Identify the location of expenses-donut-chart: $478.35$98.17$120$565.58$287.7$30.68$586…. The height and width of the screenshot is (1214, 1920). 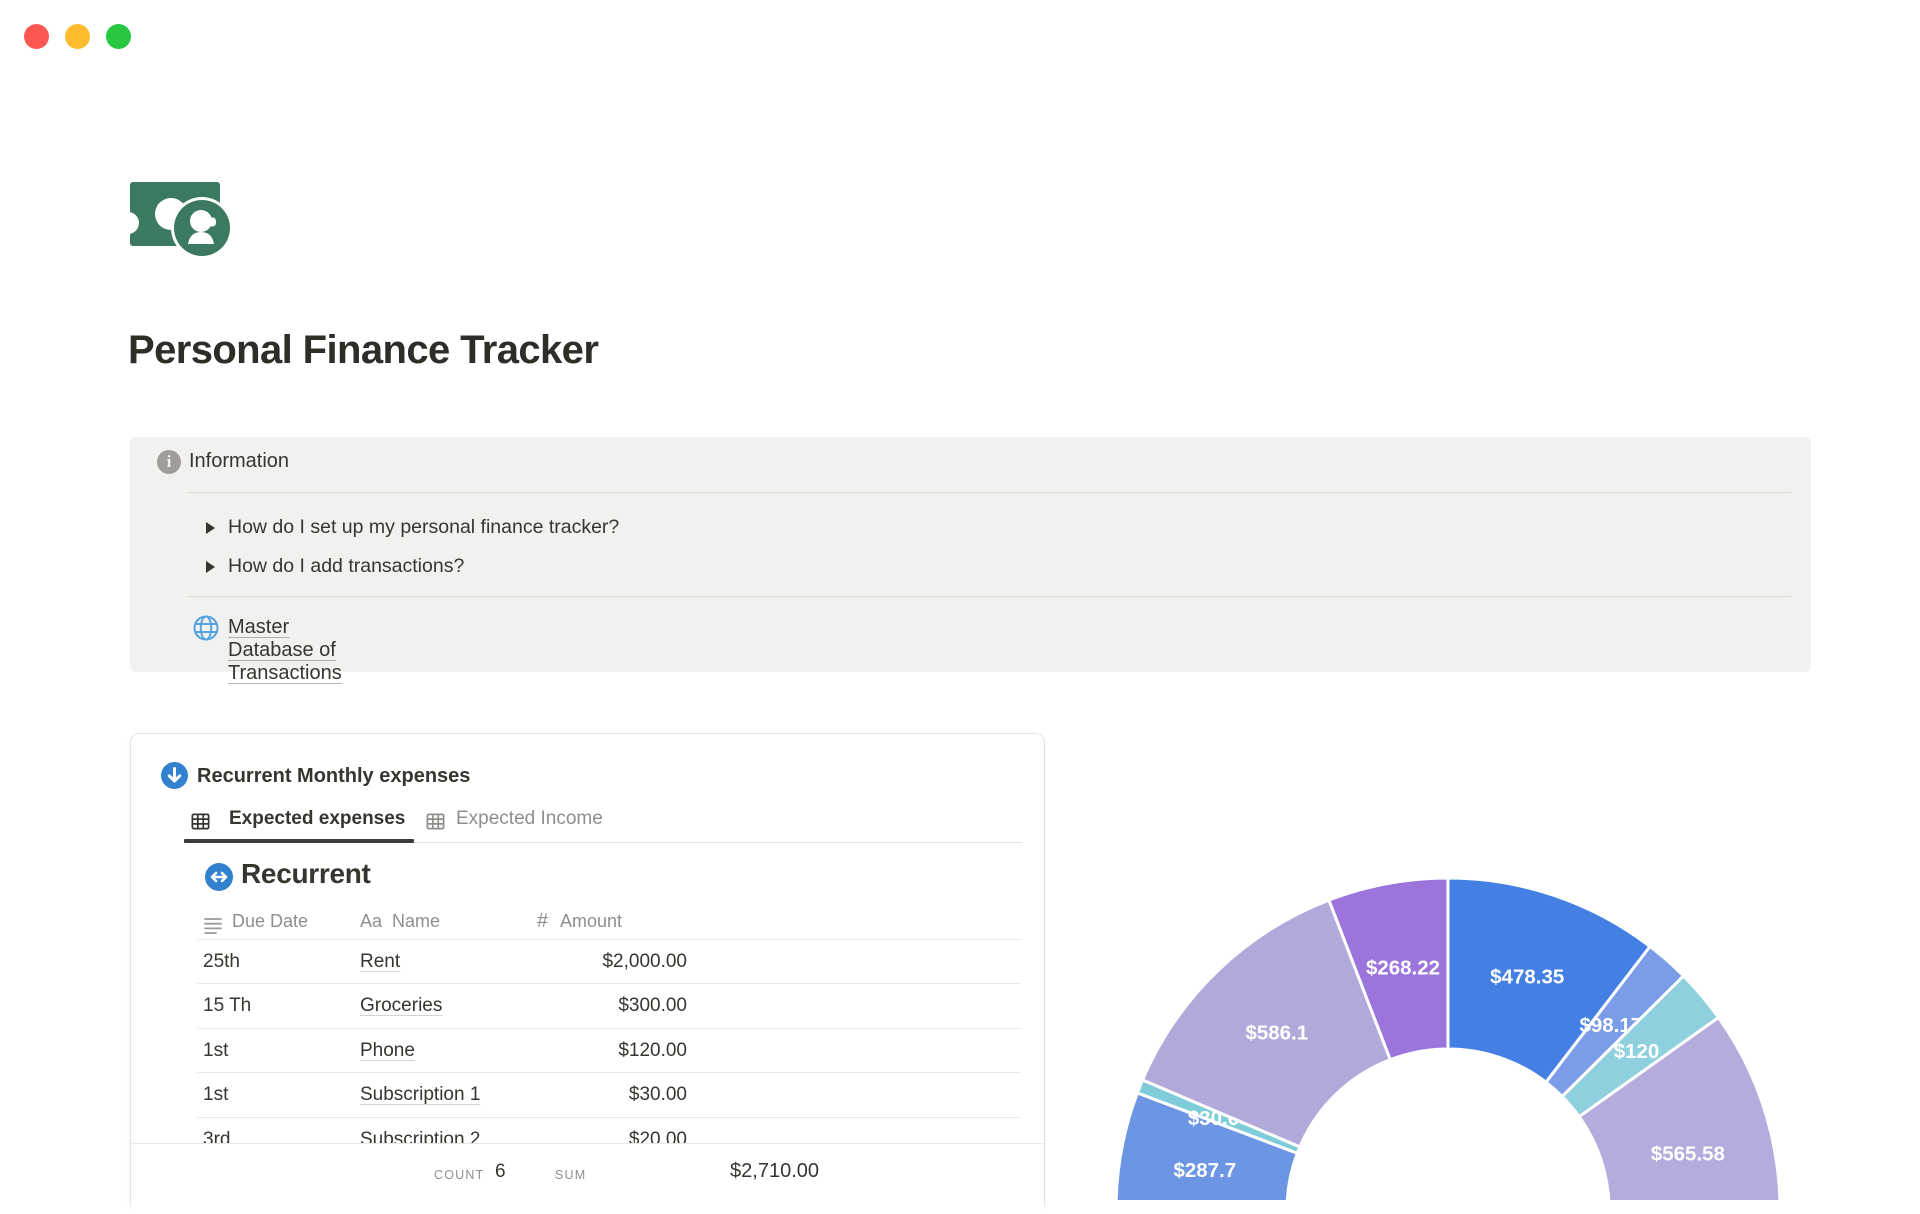
(1448, 1038).